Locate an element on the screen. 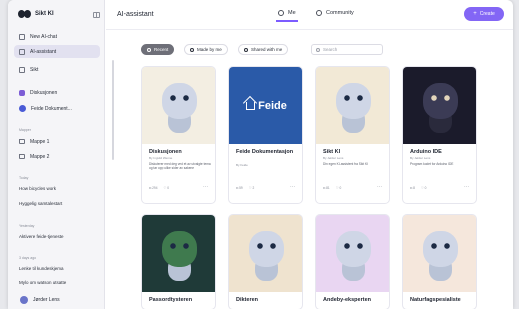 This screenshot has width=519, height=309. sidebar-item-diskusjonen: Diskusjonen is located at coordinates (57, 92).